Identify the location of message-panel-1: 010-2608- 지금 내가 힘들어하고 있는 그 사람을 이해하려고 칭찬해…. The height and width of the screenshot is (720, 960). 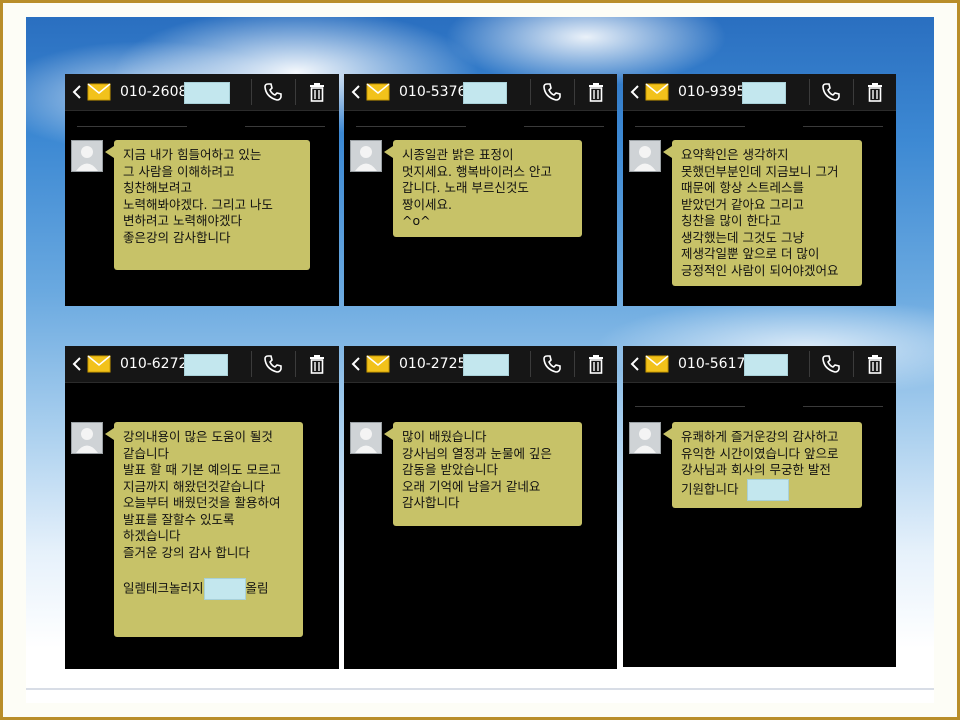
(202, 190).